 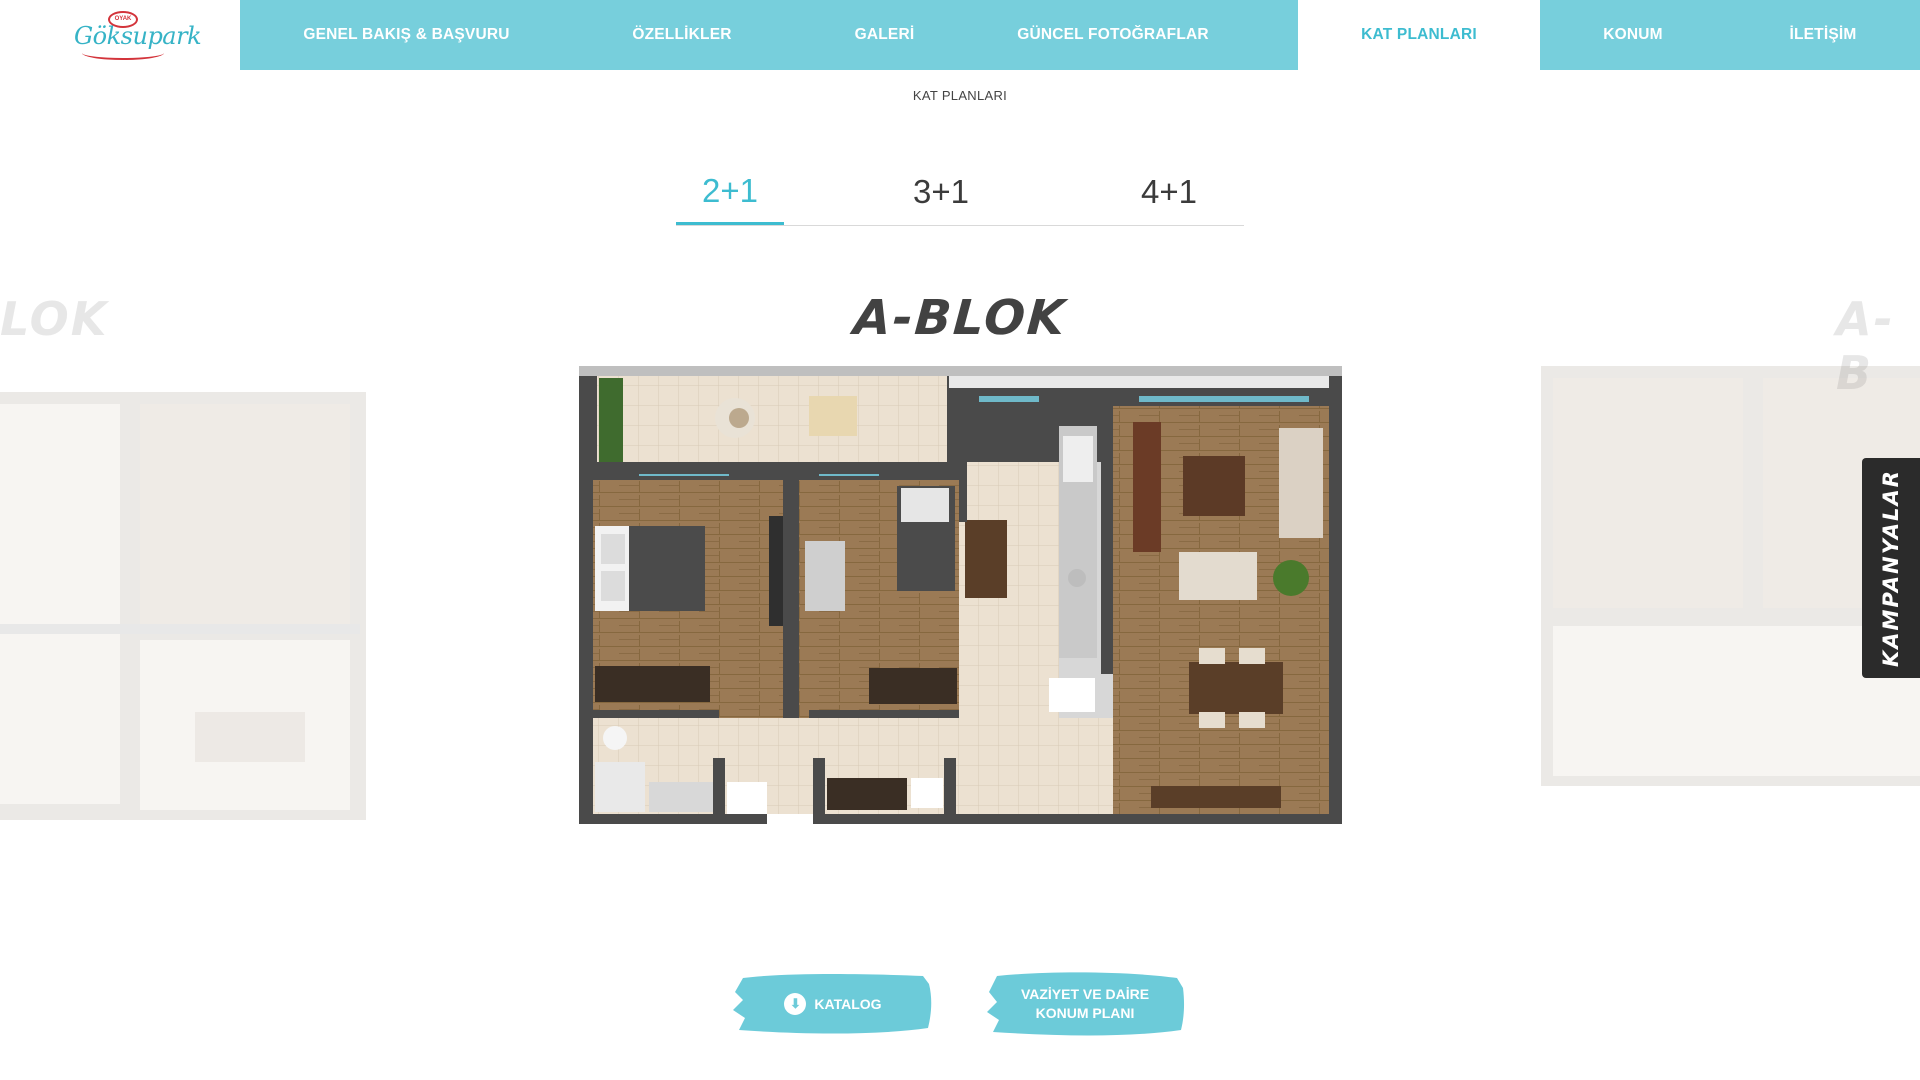 What do you see at coordinates (1823, 35) in the screenshot?
I see `nav-item-iletisim: İLETİŞİM` at bounding box center [1823, 35].